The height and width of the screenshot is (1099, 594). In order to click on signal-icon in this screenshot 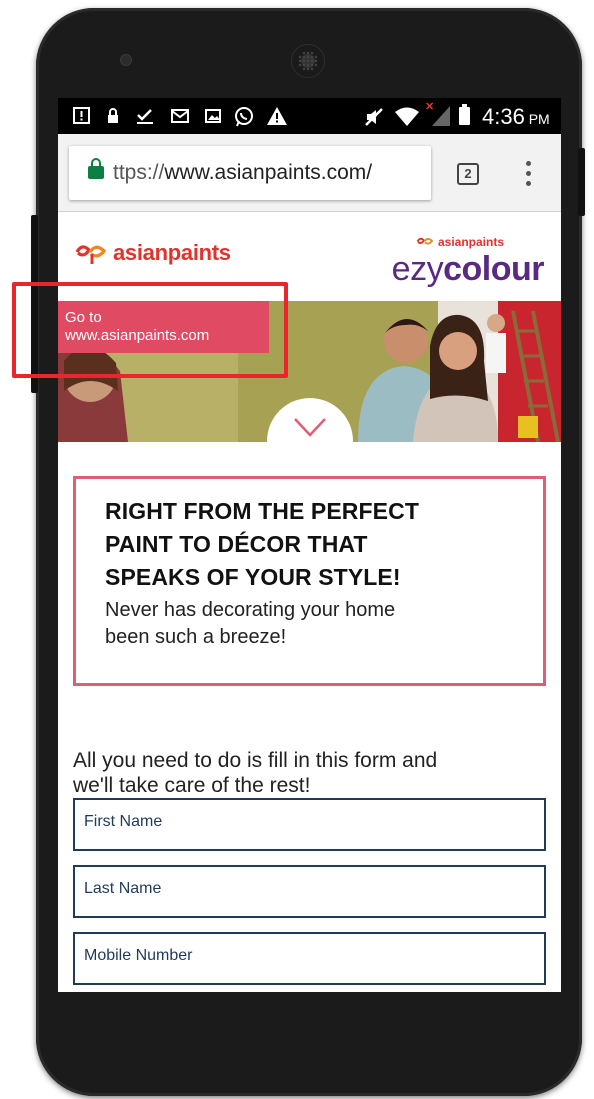, I will do `click(441, 116)`.